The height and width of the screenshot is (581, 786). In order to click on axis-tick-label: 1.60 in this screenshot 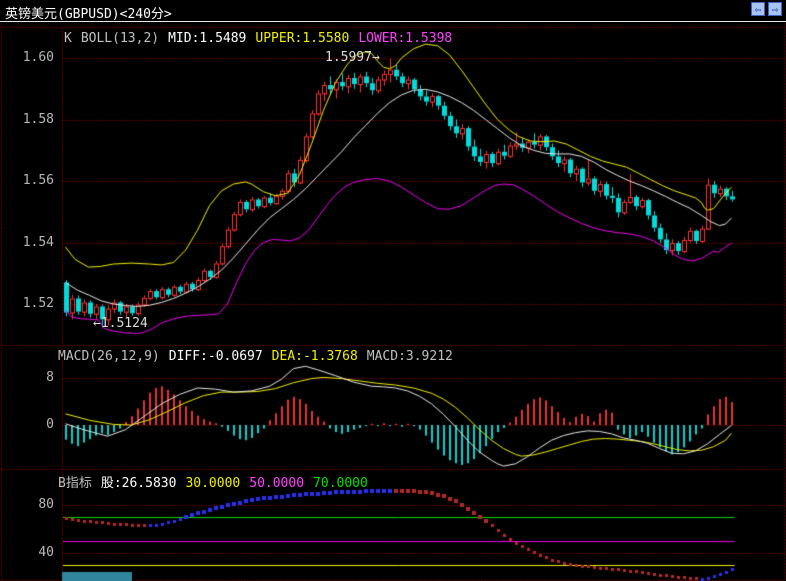, I will do `click(38, 57)`.